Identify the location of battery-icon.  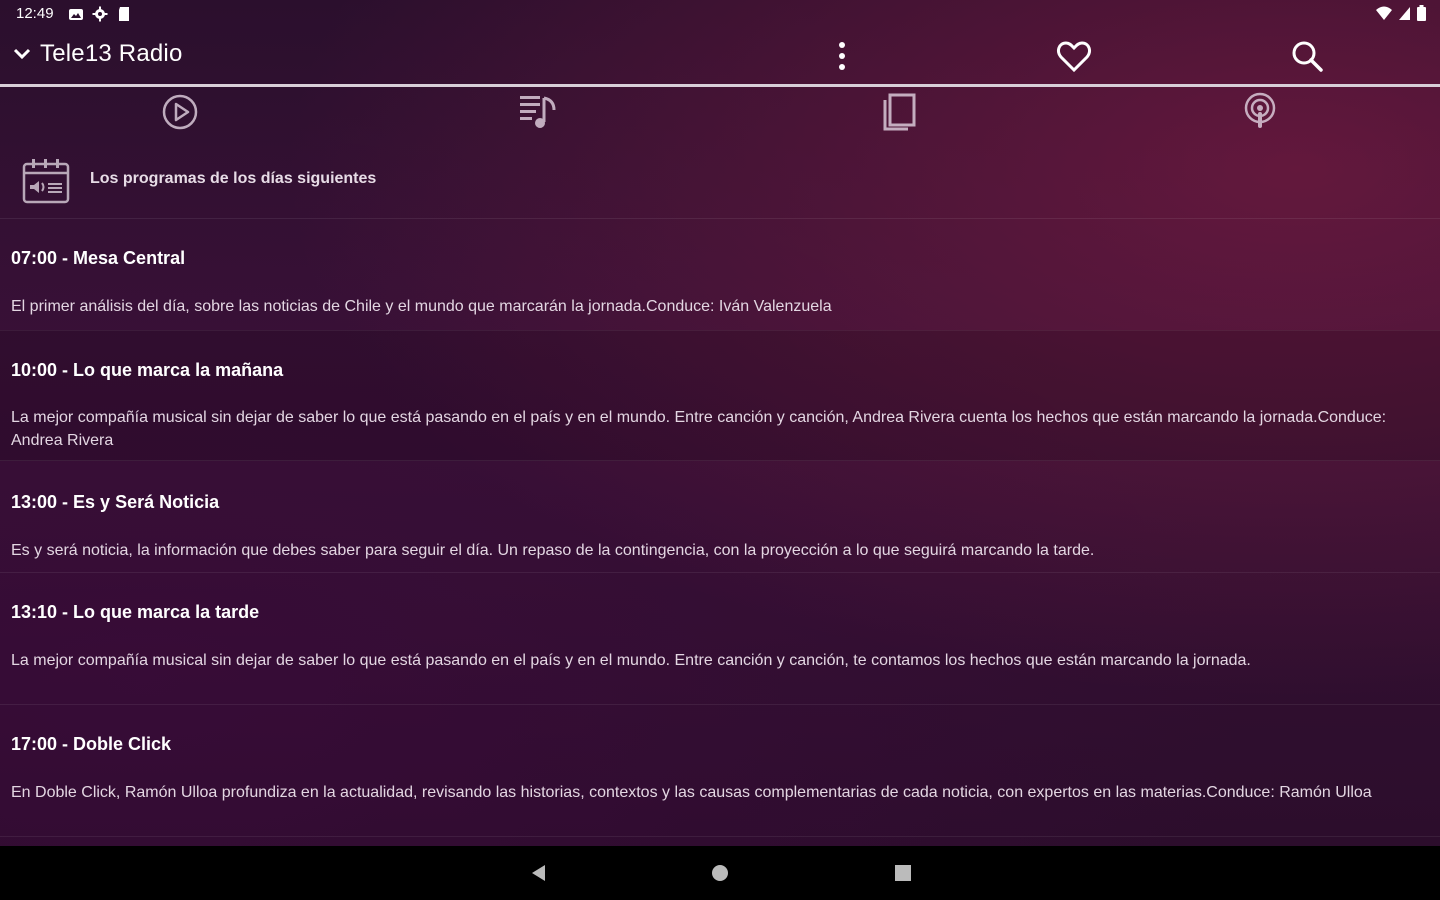
(1421, 13).